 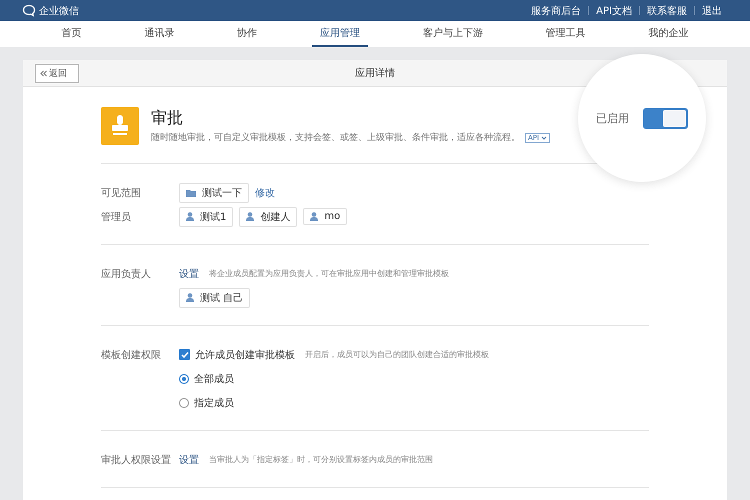 What do you see at coordinates (43, 73) in the screenshot?
I see `double-chevron-icon` at bounding box center [43, 73].